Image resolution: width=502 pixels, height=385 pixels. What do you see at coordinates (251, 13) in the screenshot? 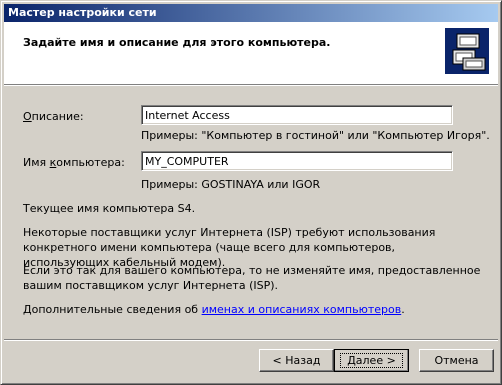
I see `title-bar: Мастер настройки сети` at bounding box center [251, 13].